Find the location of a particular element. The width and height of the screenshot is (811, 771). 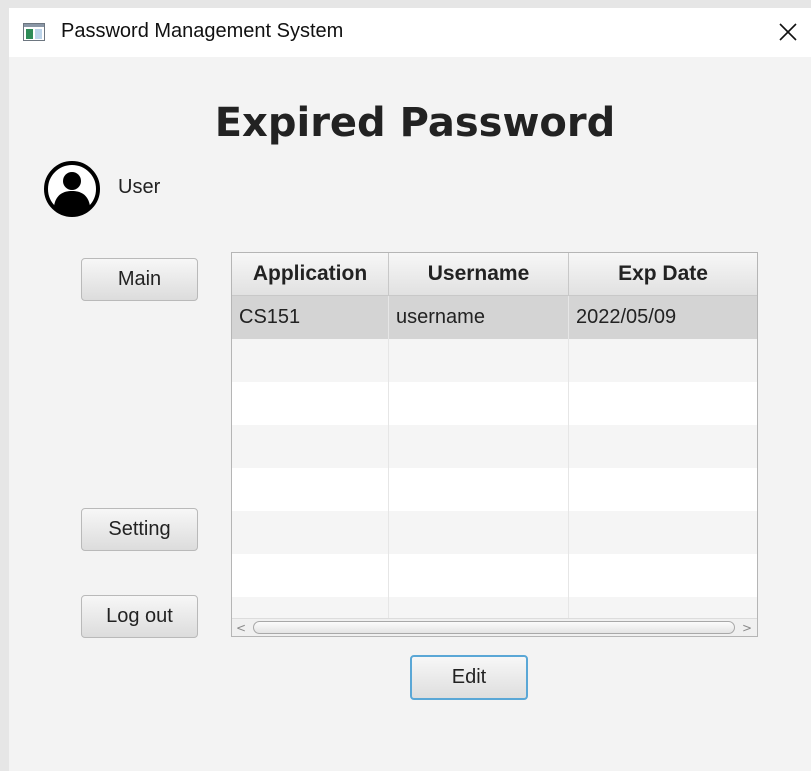

main-button: Main is located at coordinates (139, 279).